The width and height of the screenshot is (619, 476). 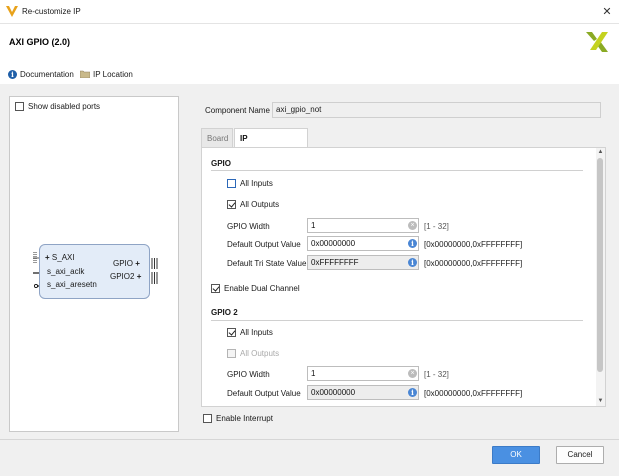 I want to click on gpio-default-output-label: Default Output Value, so click(x=264, y=244).